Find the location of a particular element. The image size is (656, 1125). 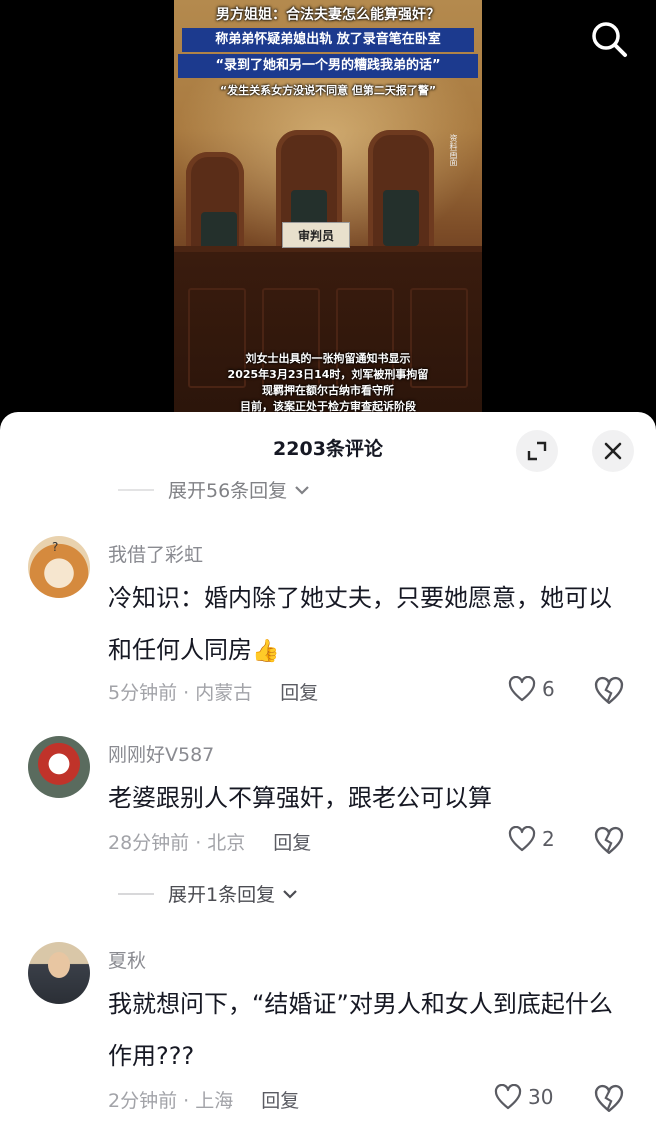

comment-time-location: 2分钟前 · 上海 is located at coordinates (171, 1101).